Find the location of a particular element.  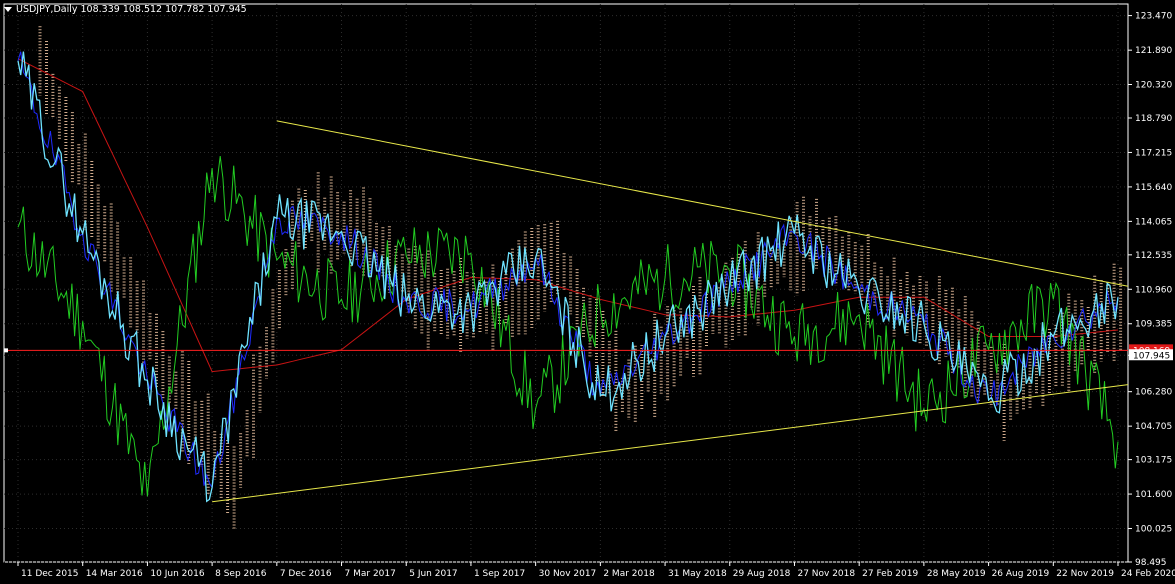

y-tick-label: 120.320 is located at coordinates (1153, 86).